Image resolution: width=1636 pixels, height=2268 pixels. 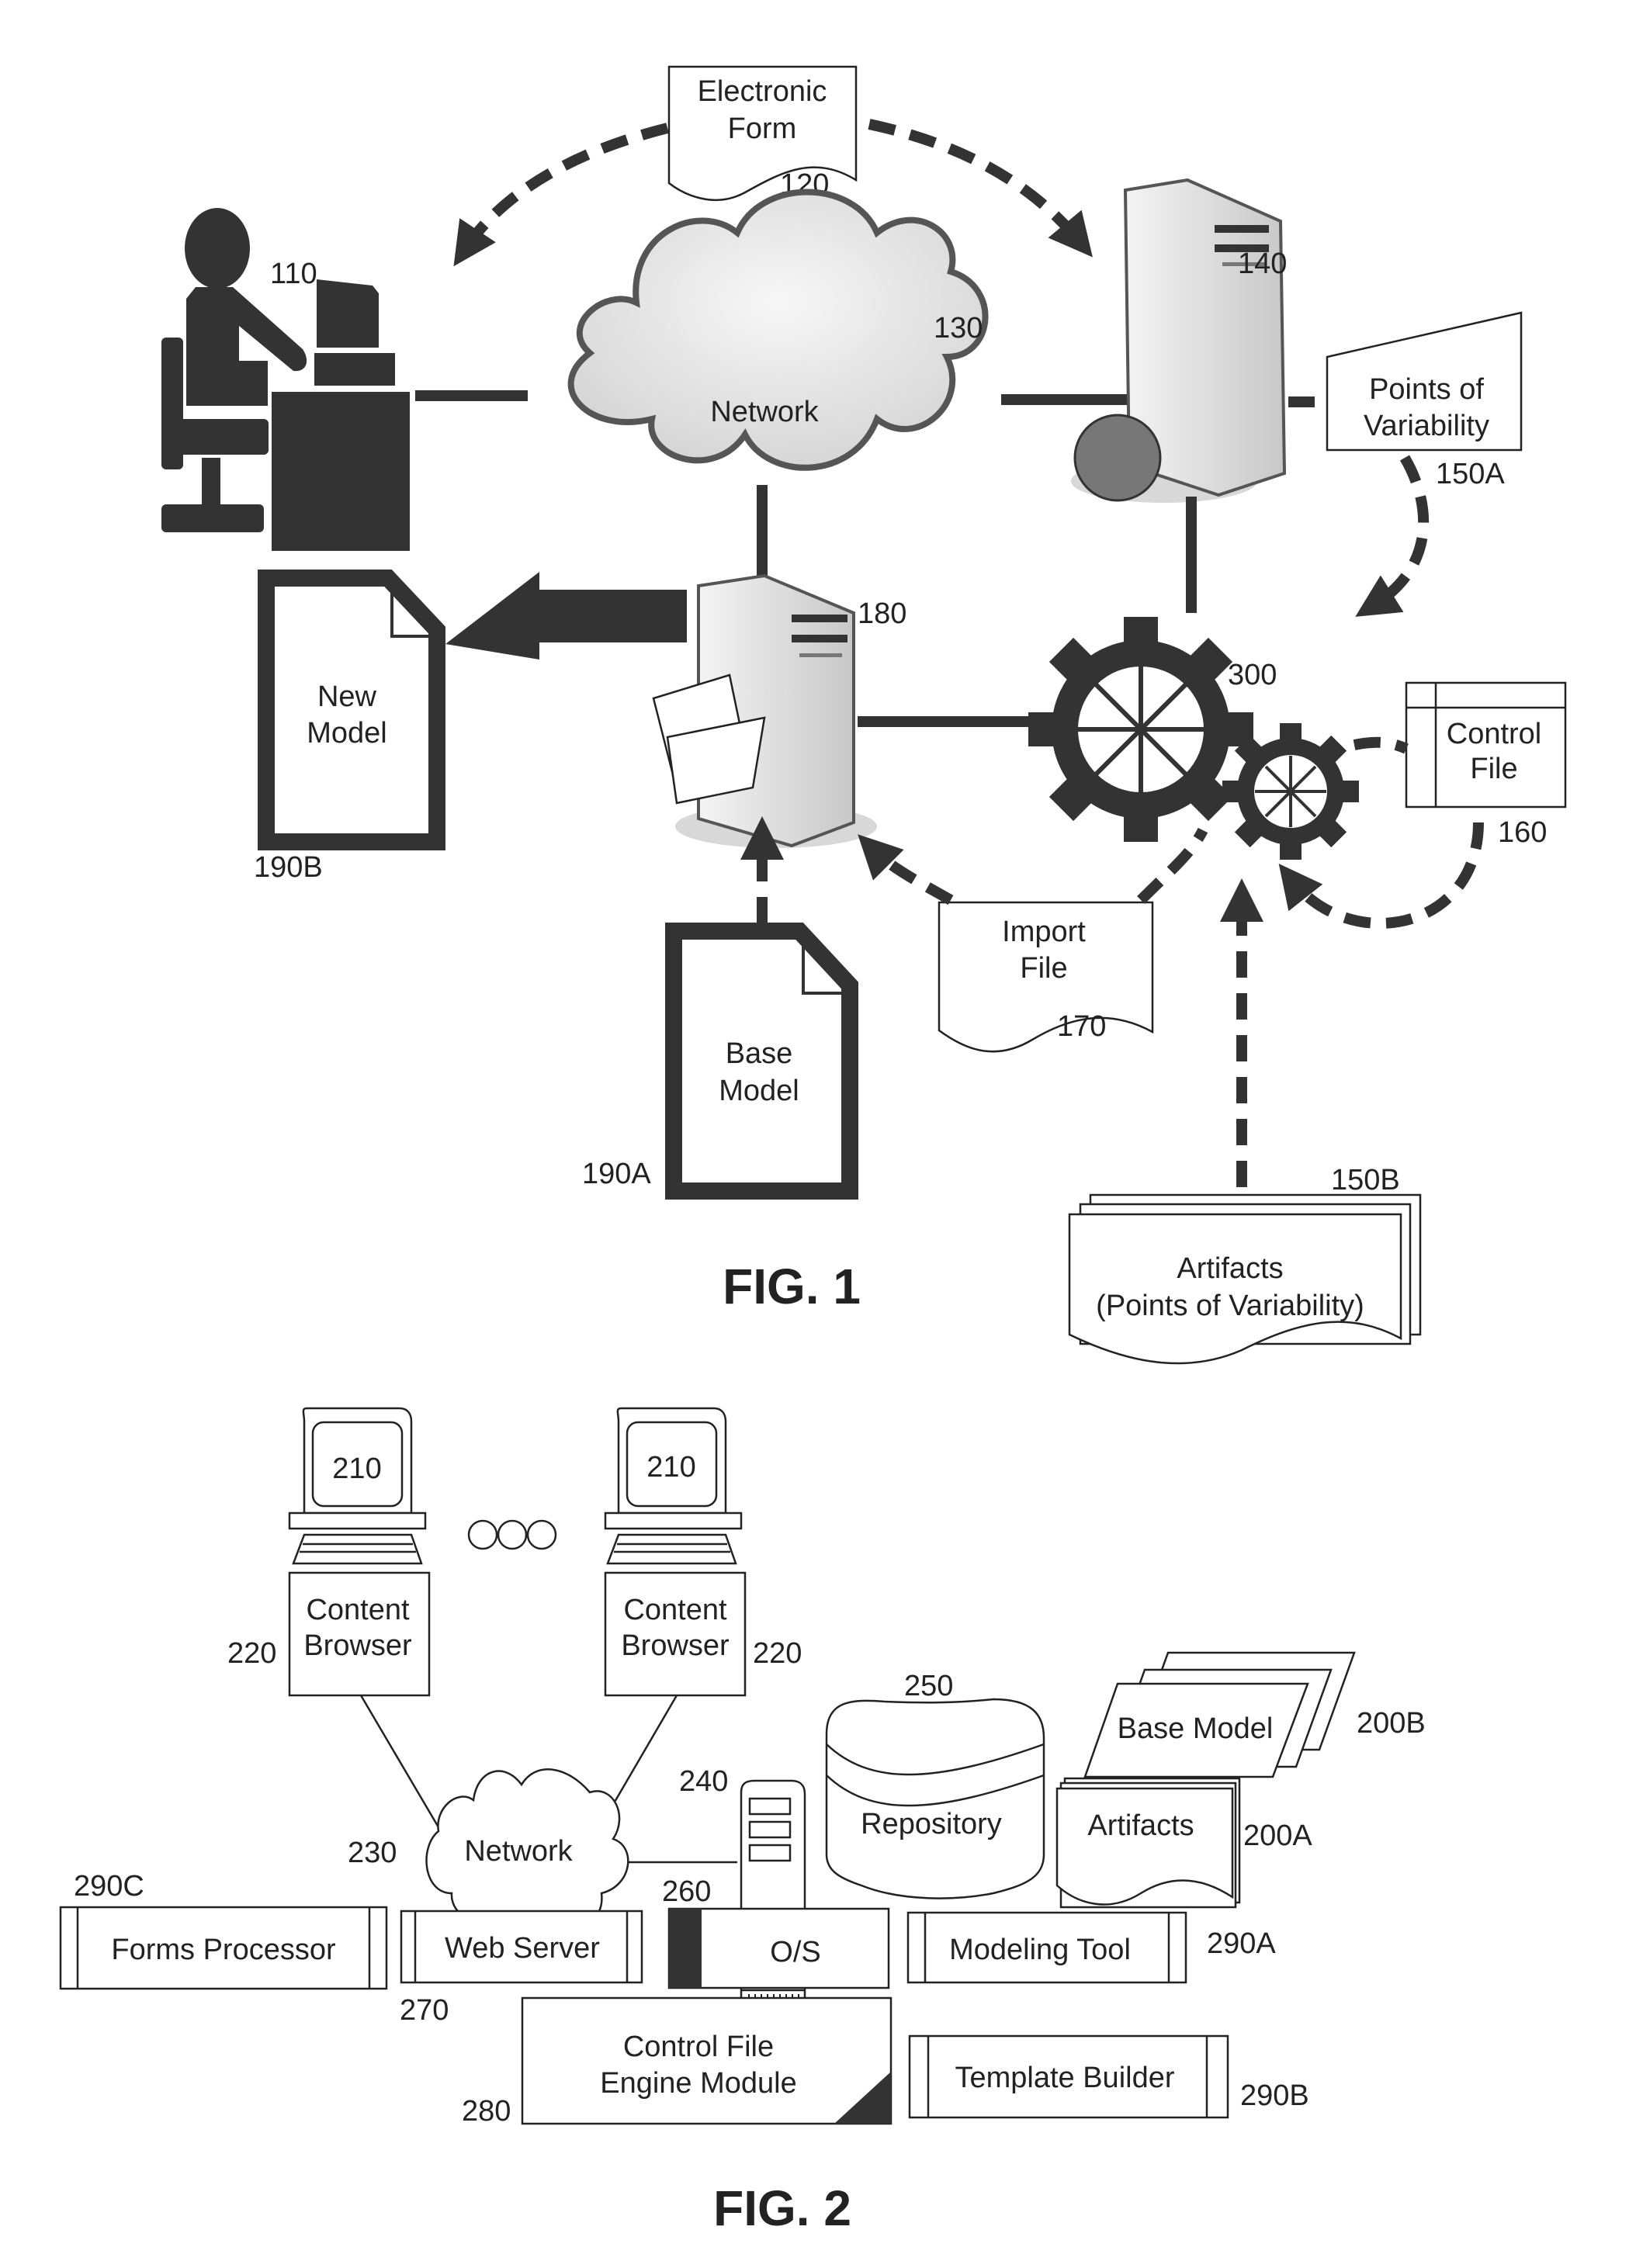 What do you see at coordinates (373, 1853) in the screenshot?
I see `network-2-ref: 230` at bounding box center [373, 1853].